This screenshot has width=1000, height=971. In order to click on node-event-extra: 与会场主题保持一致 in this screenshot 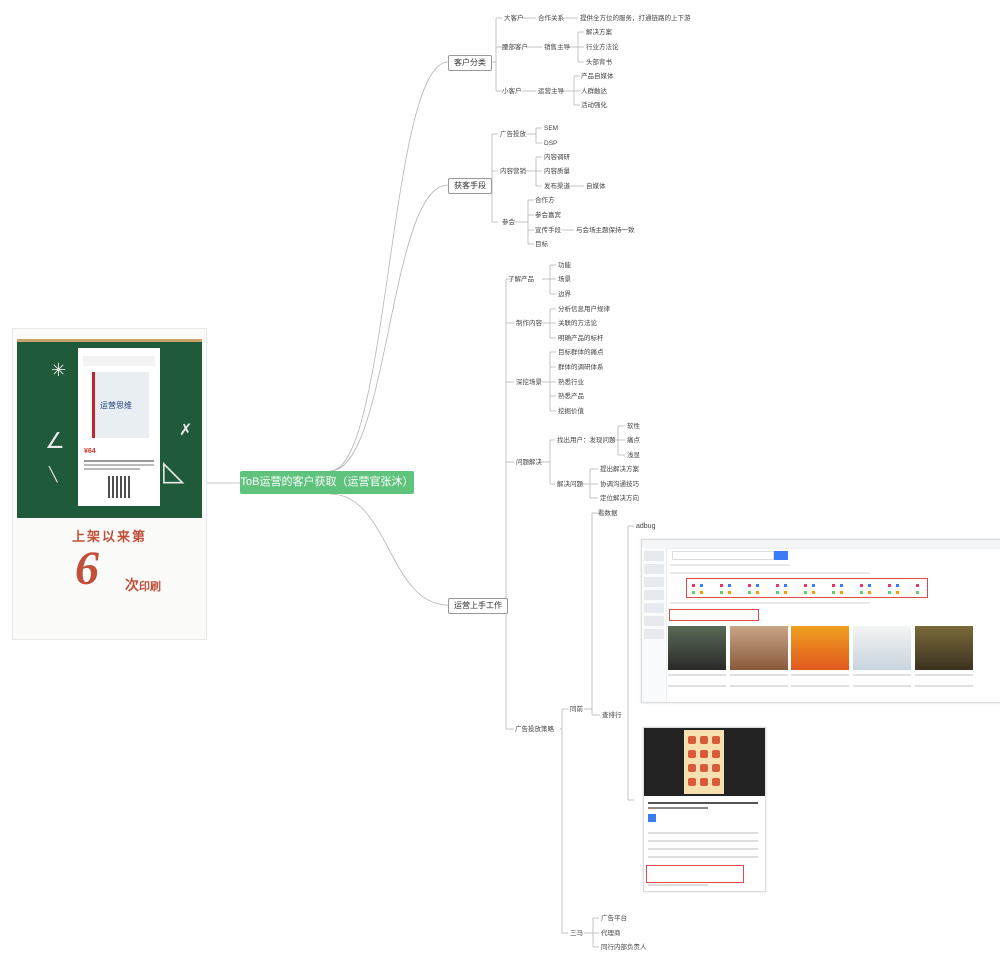, I will do `click(605, 230)`.